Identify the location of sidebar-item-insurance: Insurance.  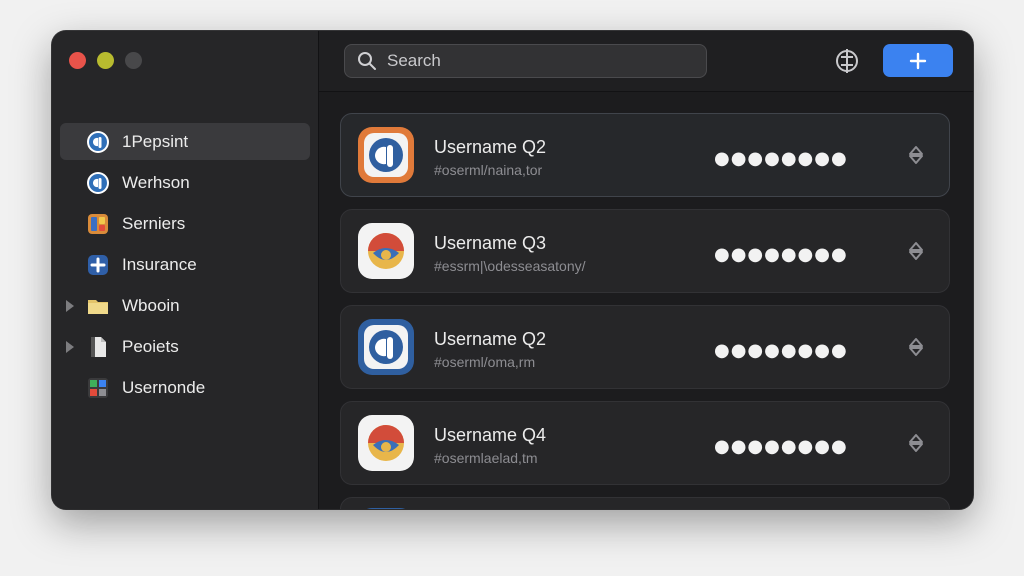
(185, 264).